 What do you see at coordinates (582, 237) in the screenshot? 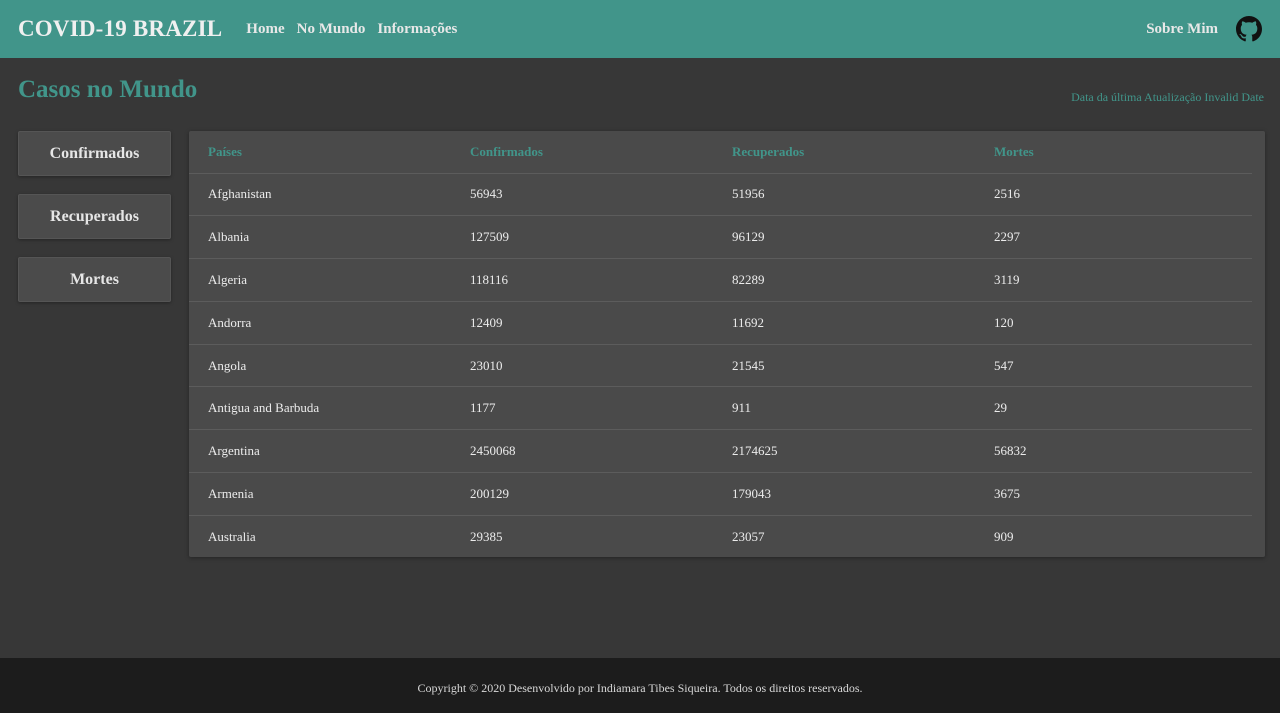
I see `cell-confirmed: 127509` at bounding box center [582, 237].